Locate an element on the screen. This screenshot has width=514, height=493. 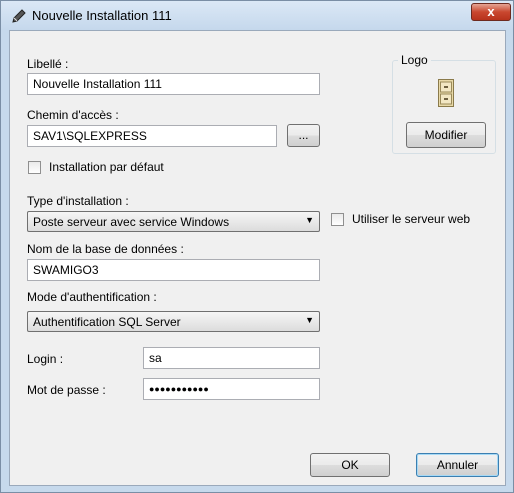
chemin-input: SAV1\SQLEXPRESS is located at coordinates (152, 136).